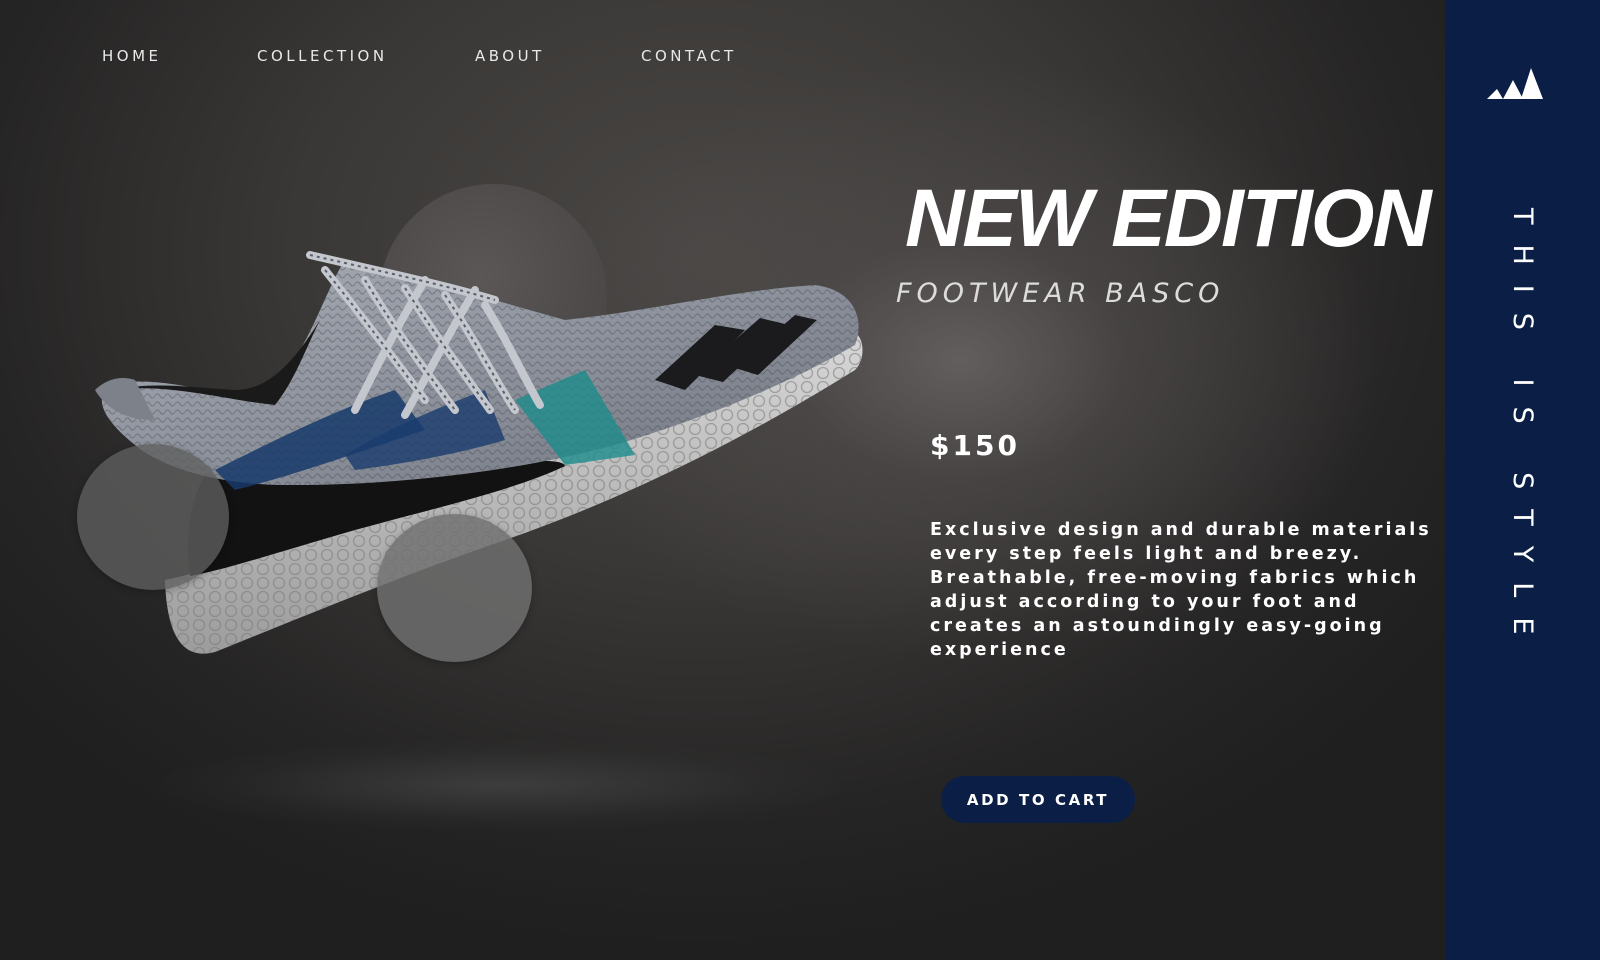 This screenshot has width=1600, height=960. I want to click on add-to-cart-button: ADD TO CART, so click(1038, 799).